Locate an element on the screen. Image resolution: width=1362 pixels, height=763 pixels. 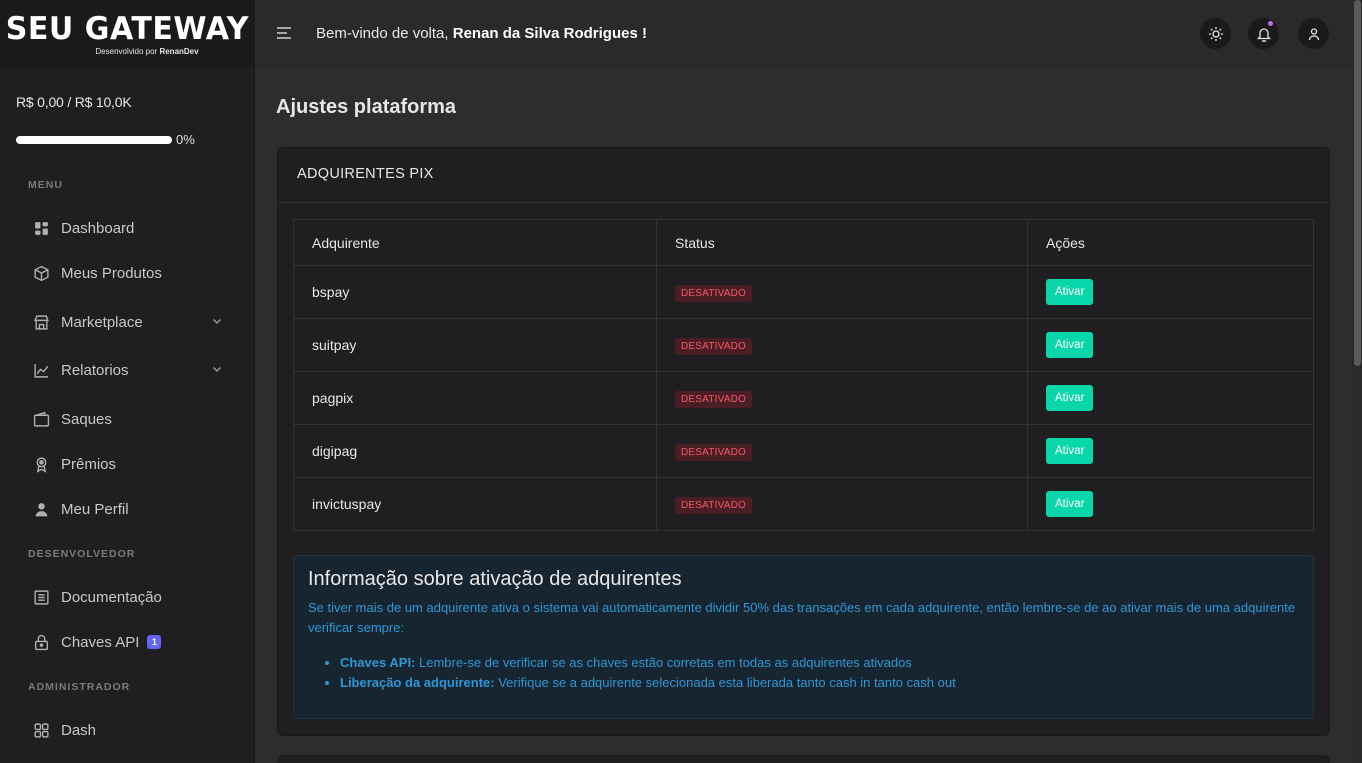
sidebar-item-meus-produtos: Meus Produtos is located at coordinates (129, 273).